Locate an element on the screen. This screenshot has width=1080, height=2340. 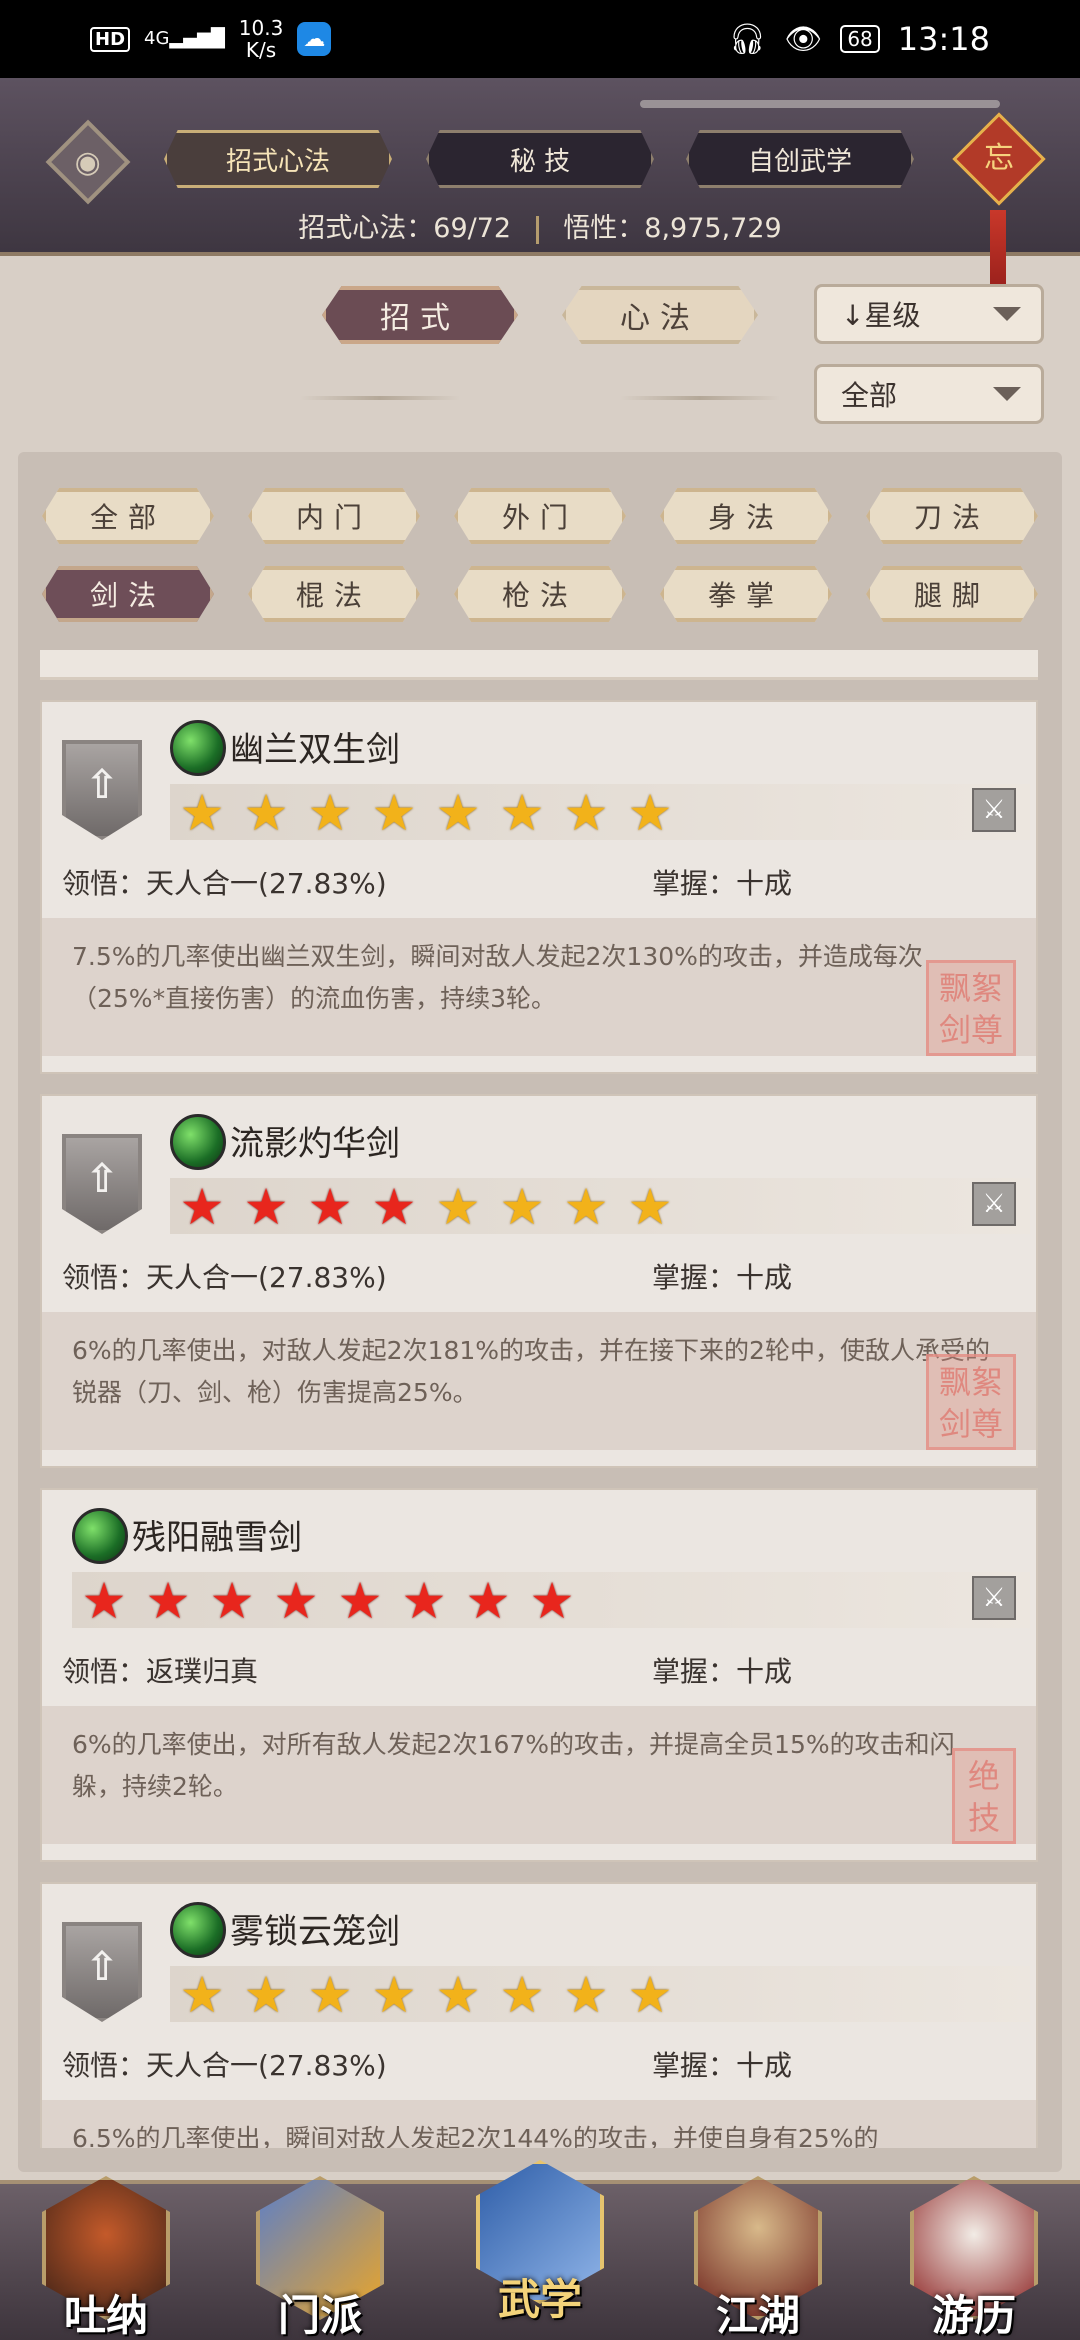
seal-stamp: 绝技 is located at coordinates (984, 1796).